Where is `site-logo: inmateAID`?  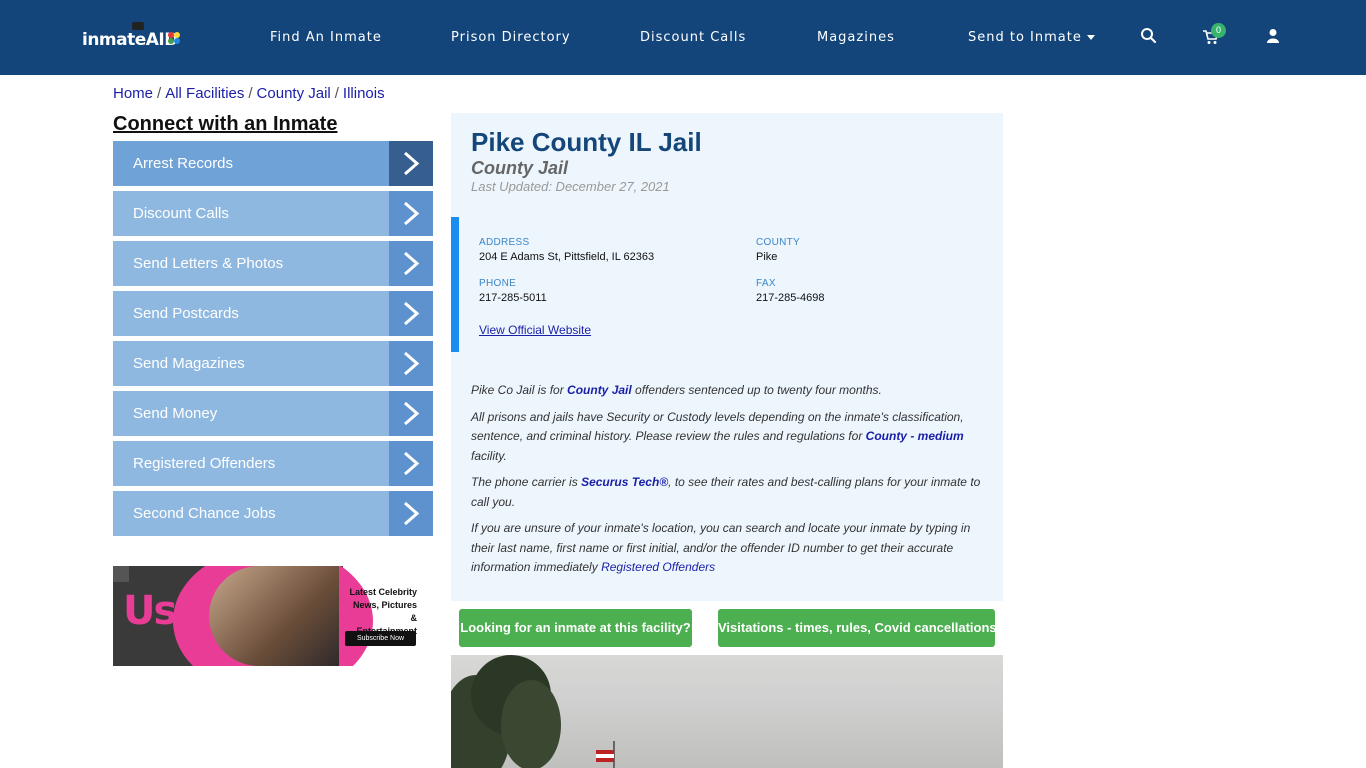
site-logo: inmateAID is located at coordinates (132, 38).